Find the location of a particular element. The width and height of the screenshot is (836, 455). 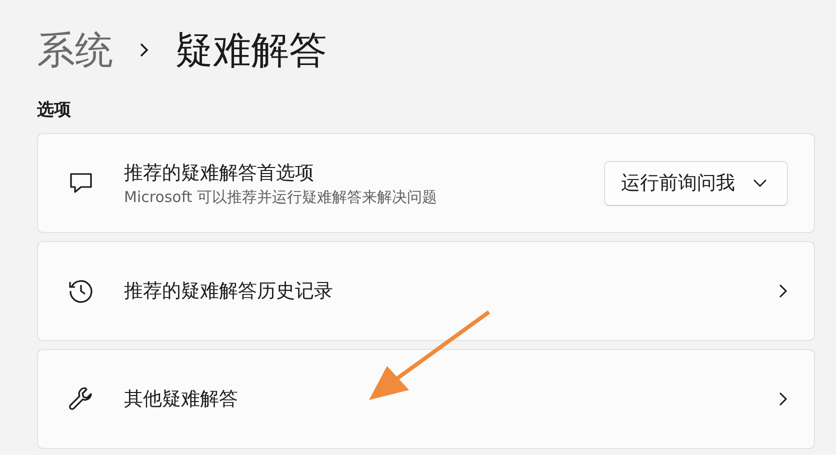

section-title: 选项 is located at coordinates (54, 110).